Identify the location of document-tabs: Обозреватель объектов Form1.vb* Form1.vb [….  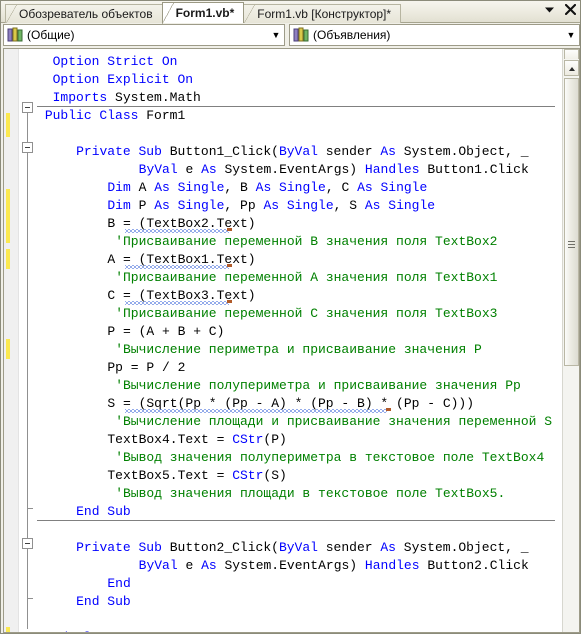
(203, 13).